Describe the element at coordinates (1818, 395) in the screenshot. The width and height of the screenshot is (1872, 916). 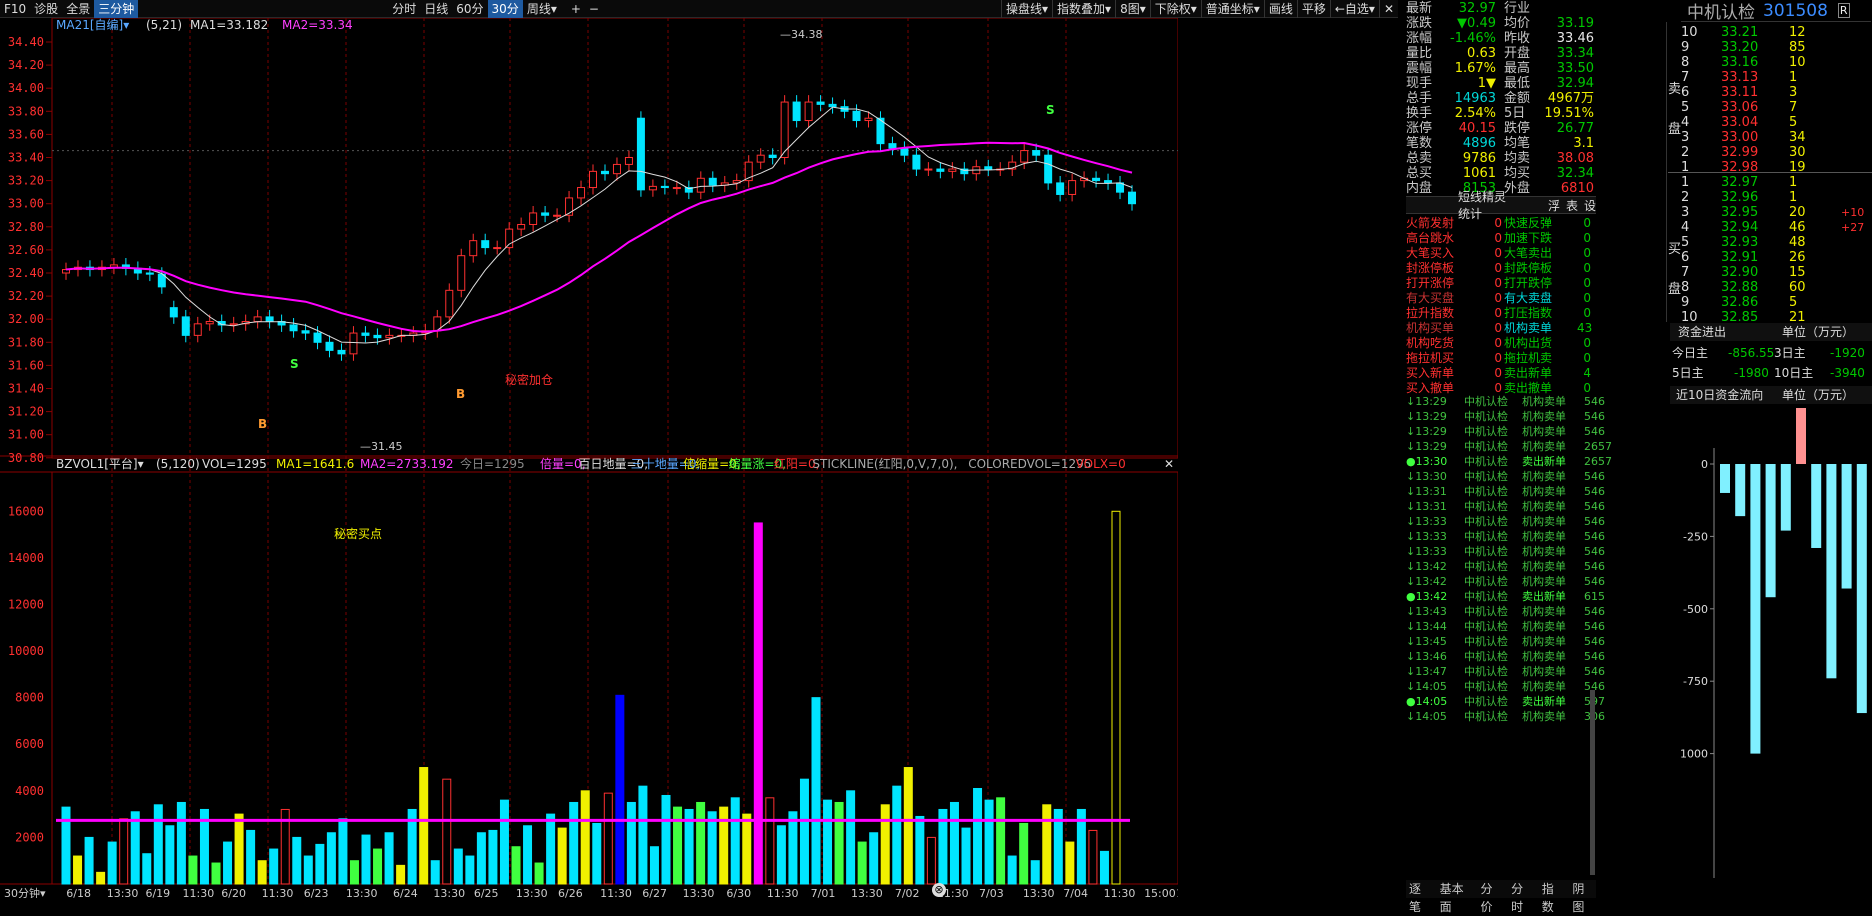
I see `fundflow-chart-unit: 单位（万元）` at that location.